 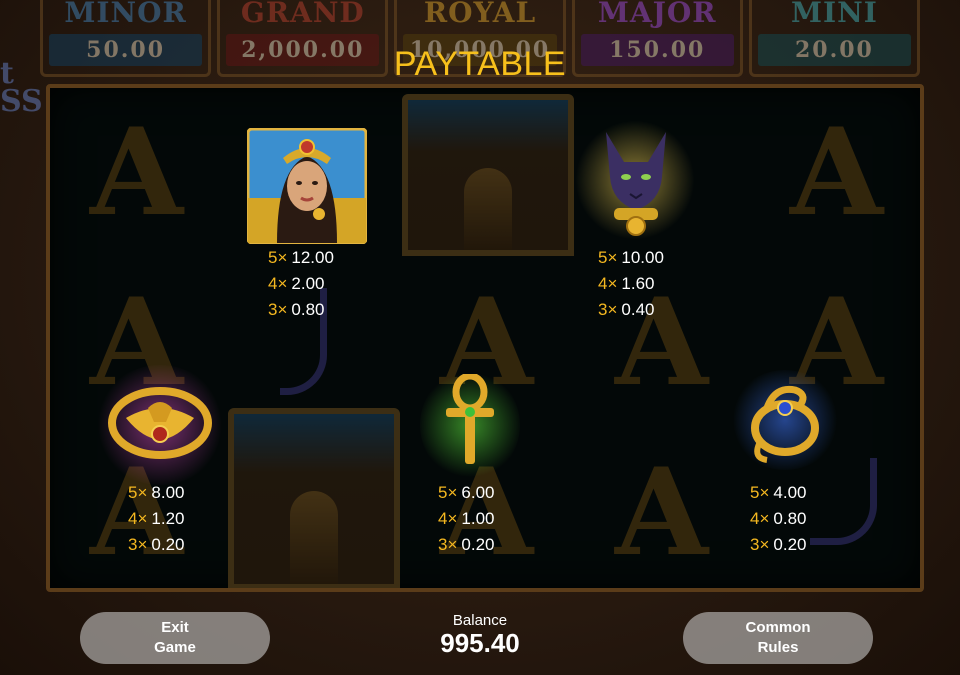 What do you see at coordinates (160, 423) in the screenshot?
I see `scarab-bracelet-symbol` at bounding box center [160, 423].